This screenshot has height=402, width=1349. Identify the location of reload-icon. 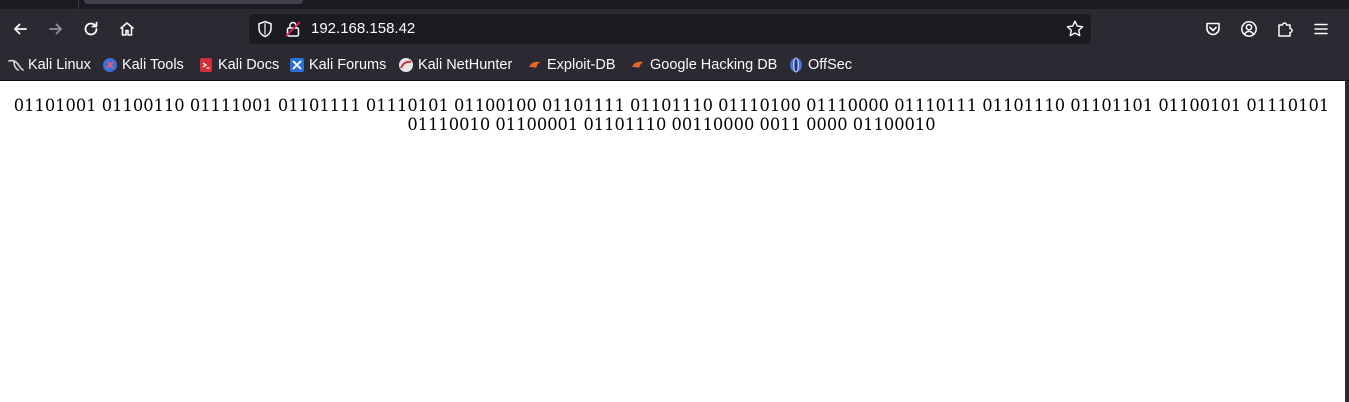
(91, 28).